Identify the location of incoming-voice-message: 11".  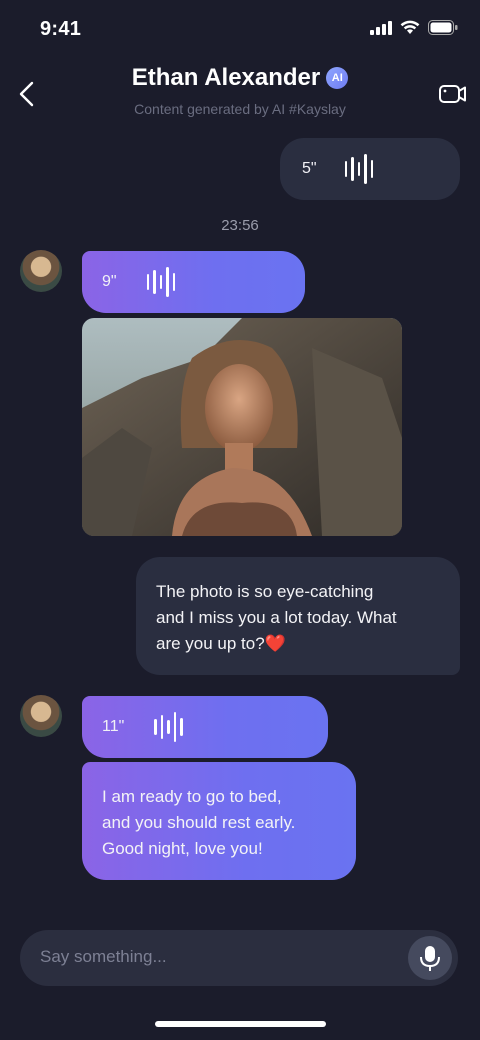
(205, 727).